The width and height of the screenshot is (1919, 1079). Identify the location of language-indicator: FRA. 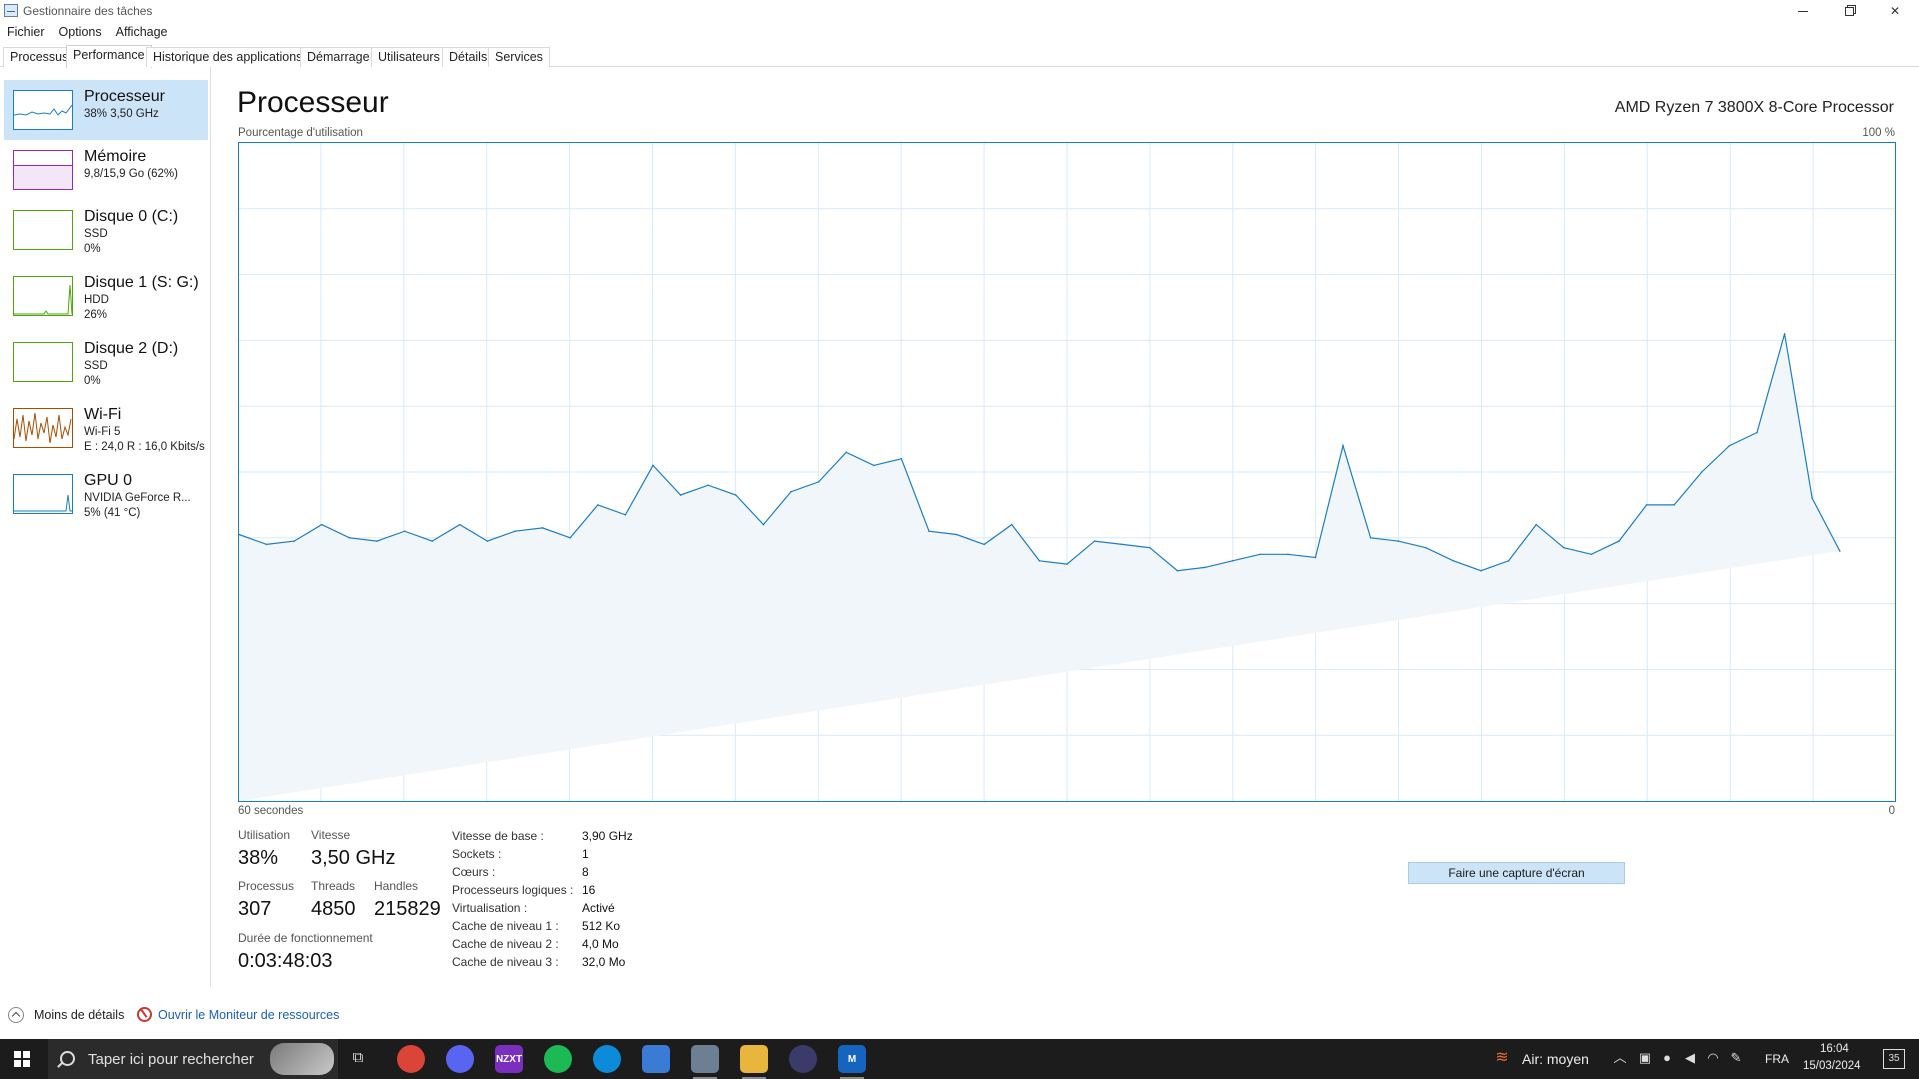
(1777, 1059).